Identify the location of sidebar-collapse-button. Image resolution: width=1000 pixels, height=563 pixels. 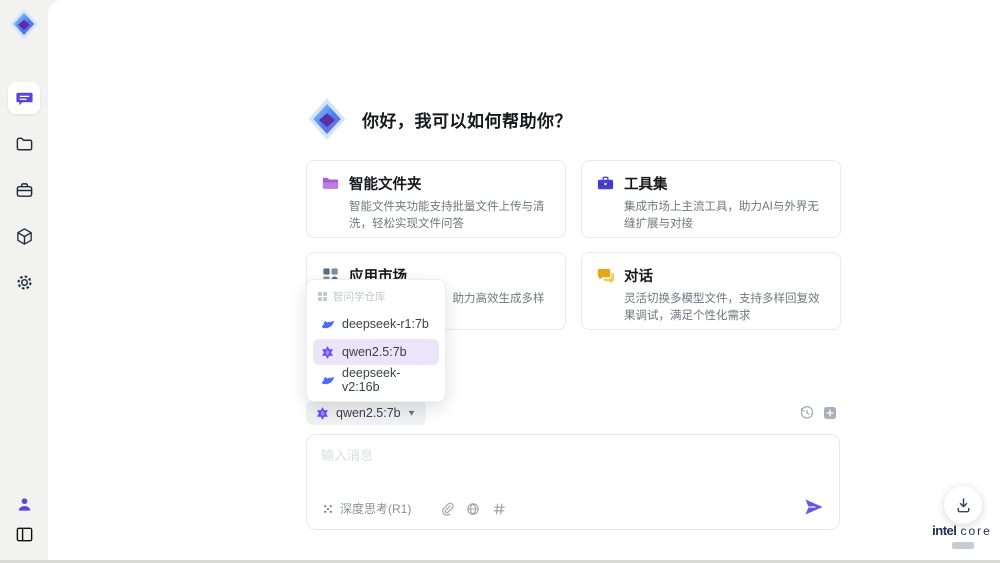
(24, 534).